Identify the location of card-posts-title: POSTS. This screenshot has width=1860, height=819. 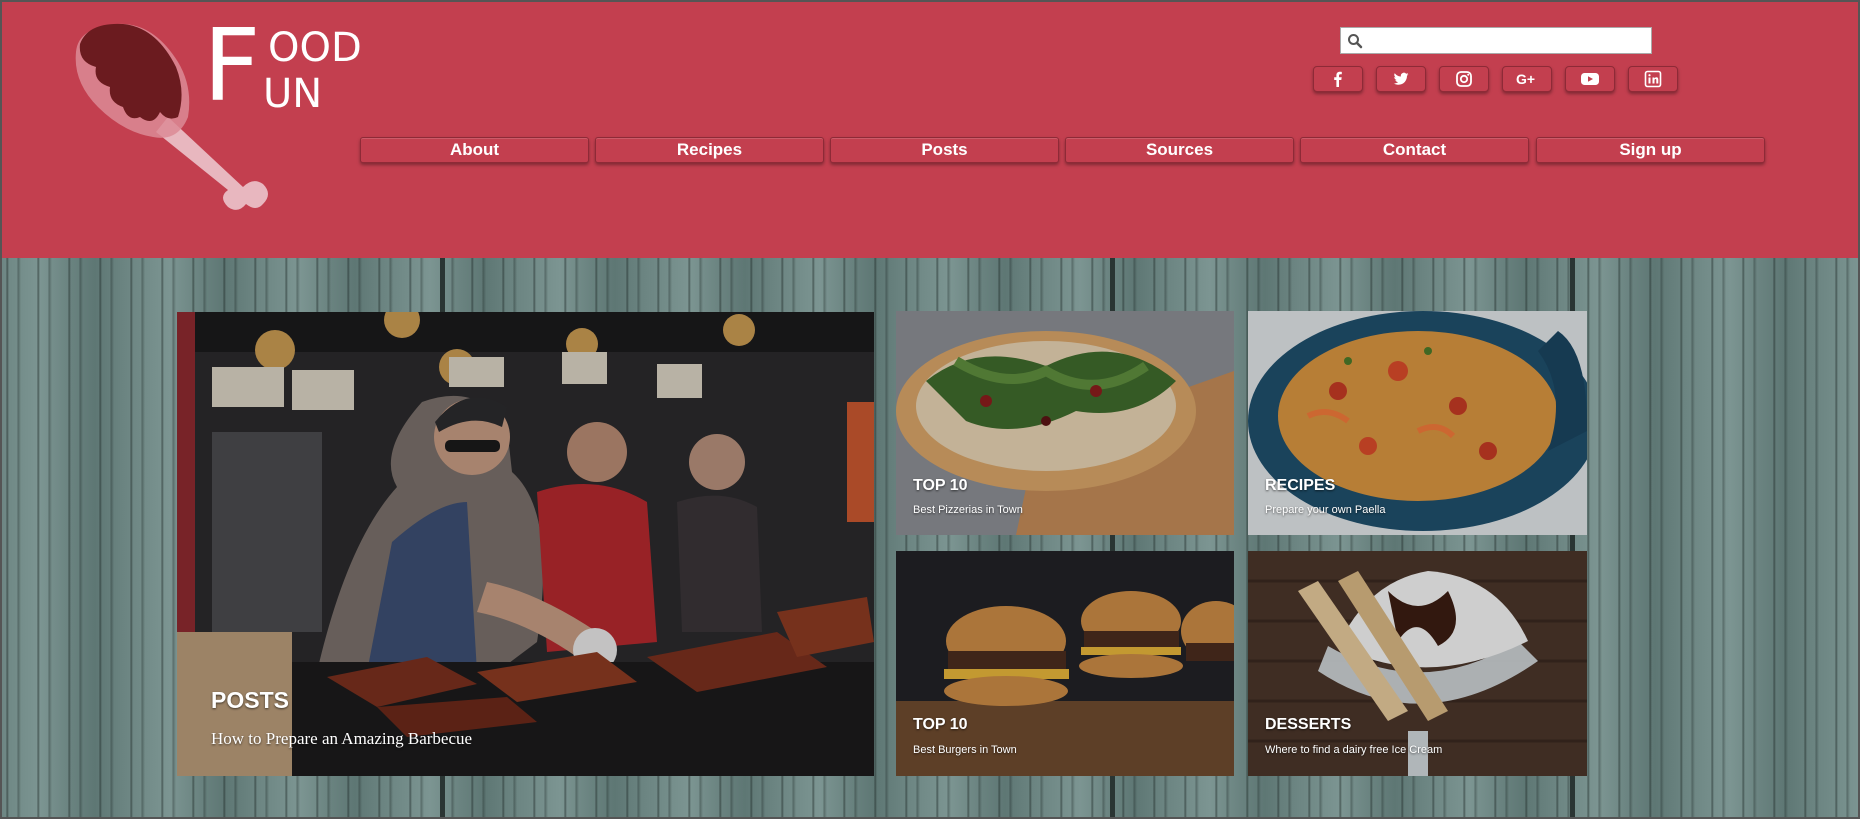
(250, 700).